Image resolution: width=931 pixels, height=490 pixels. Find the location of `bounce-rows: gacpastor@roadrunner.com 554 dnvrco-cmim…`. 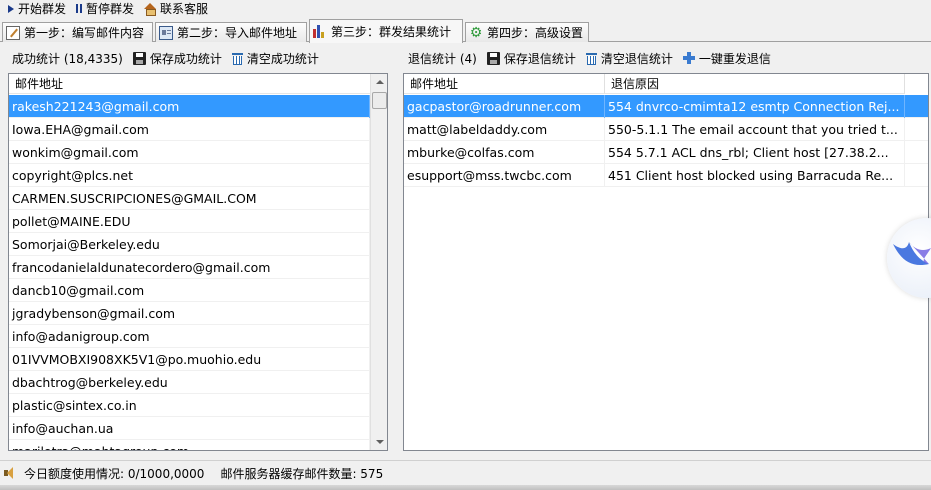

bounce-rows: gacpastor@roadrunner.com 554 dnvrco-cmim… is located at coordinates (666, 140).